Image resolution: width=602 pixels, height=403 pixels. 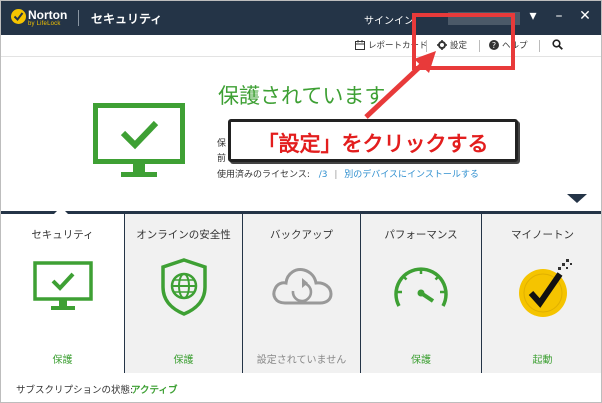 I want to click on window-title: セキュリティ, so click(x=127, y=19).